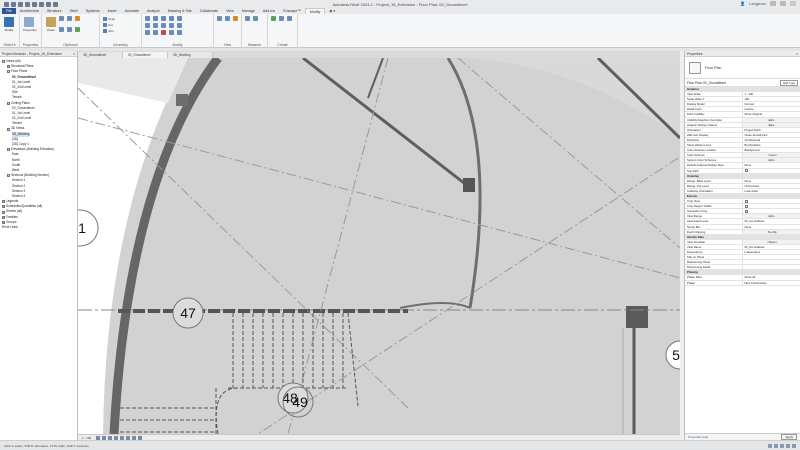  What do you see at coordinates (771, 130) in the screenshot?
I see `property-value: Project North` at bounding box center [771, 130].